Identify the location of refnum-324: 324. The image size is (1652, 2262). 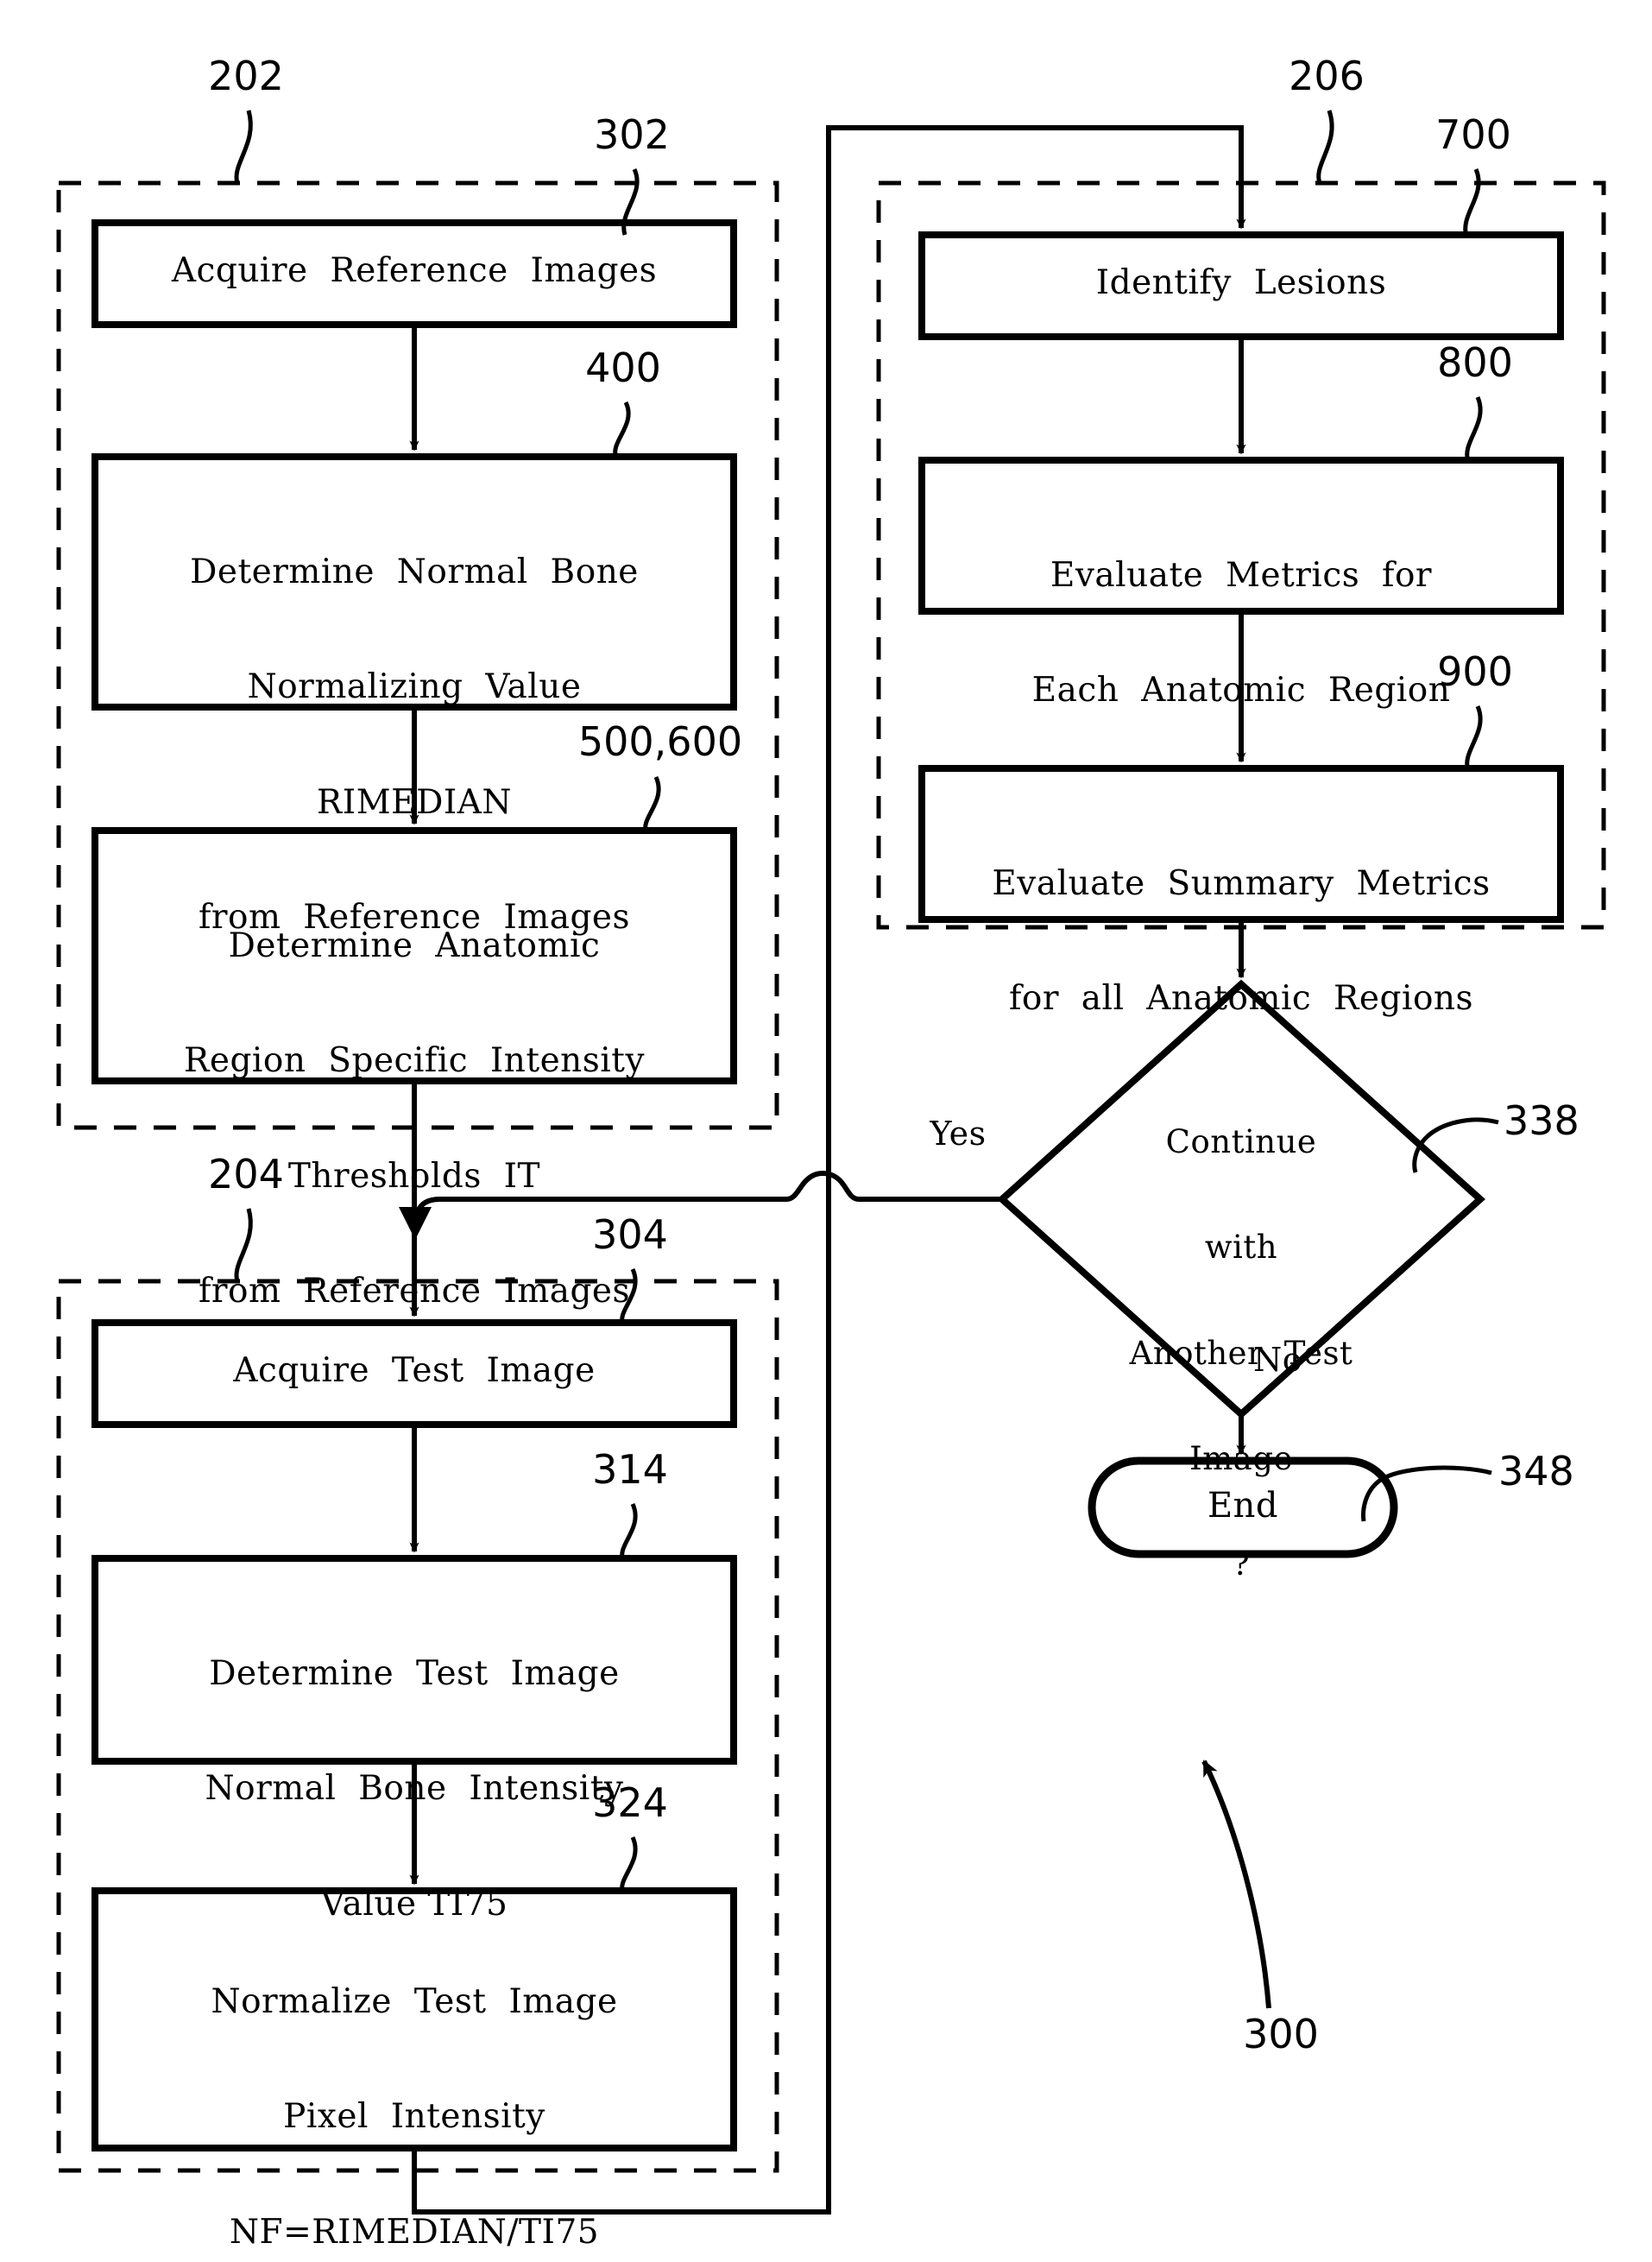
(630, 1802).